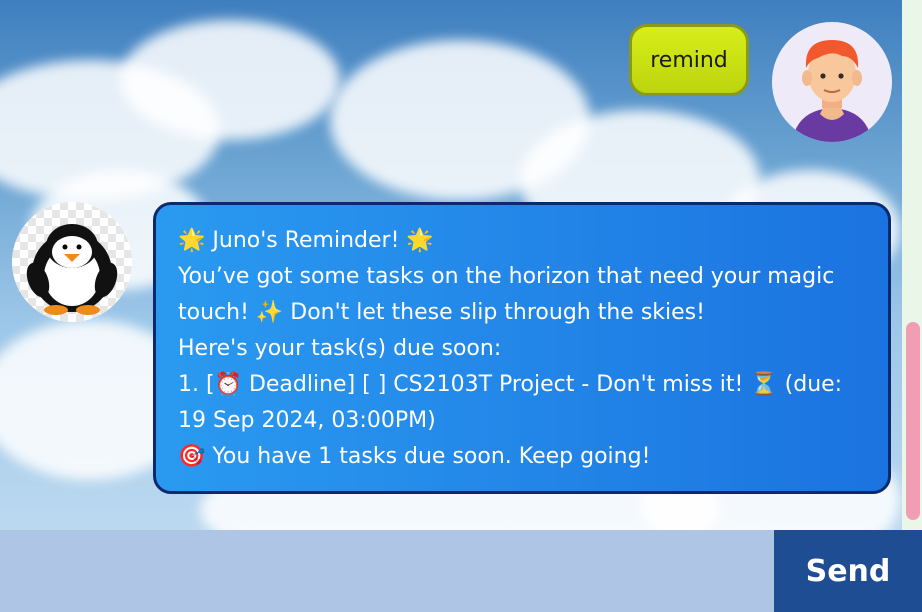  I want to click on bot-message-line: 🌟 Juno's Reminder! 🌟, so click(306, 240).